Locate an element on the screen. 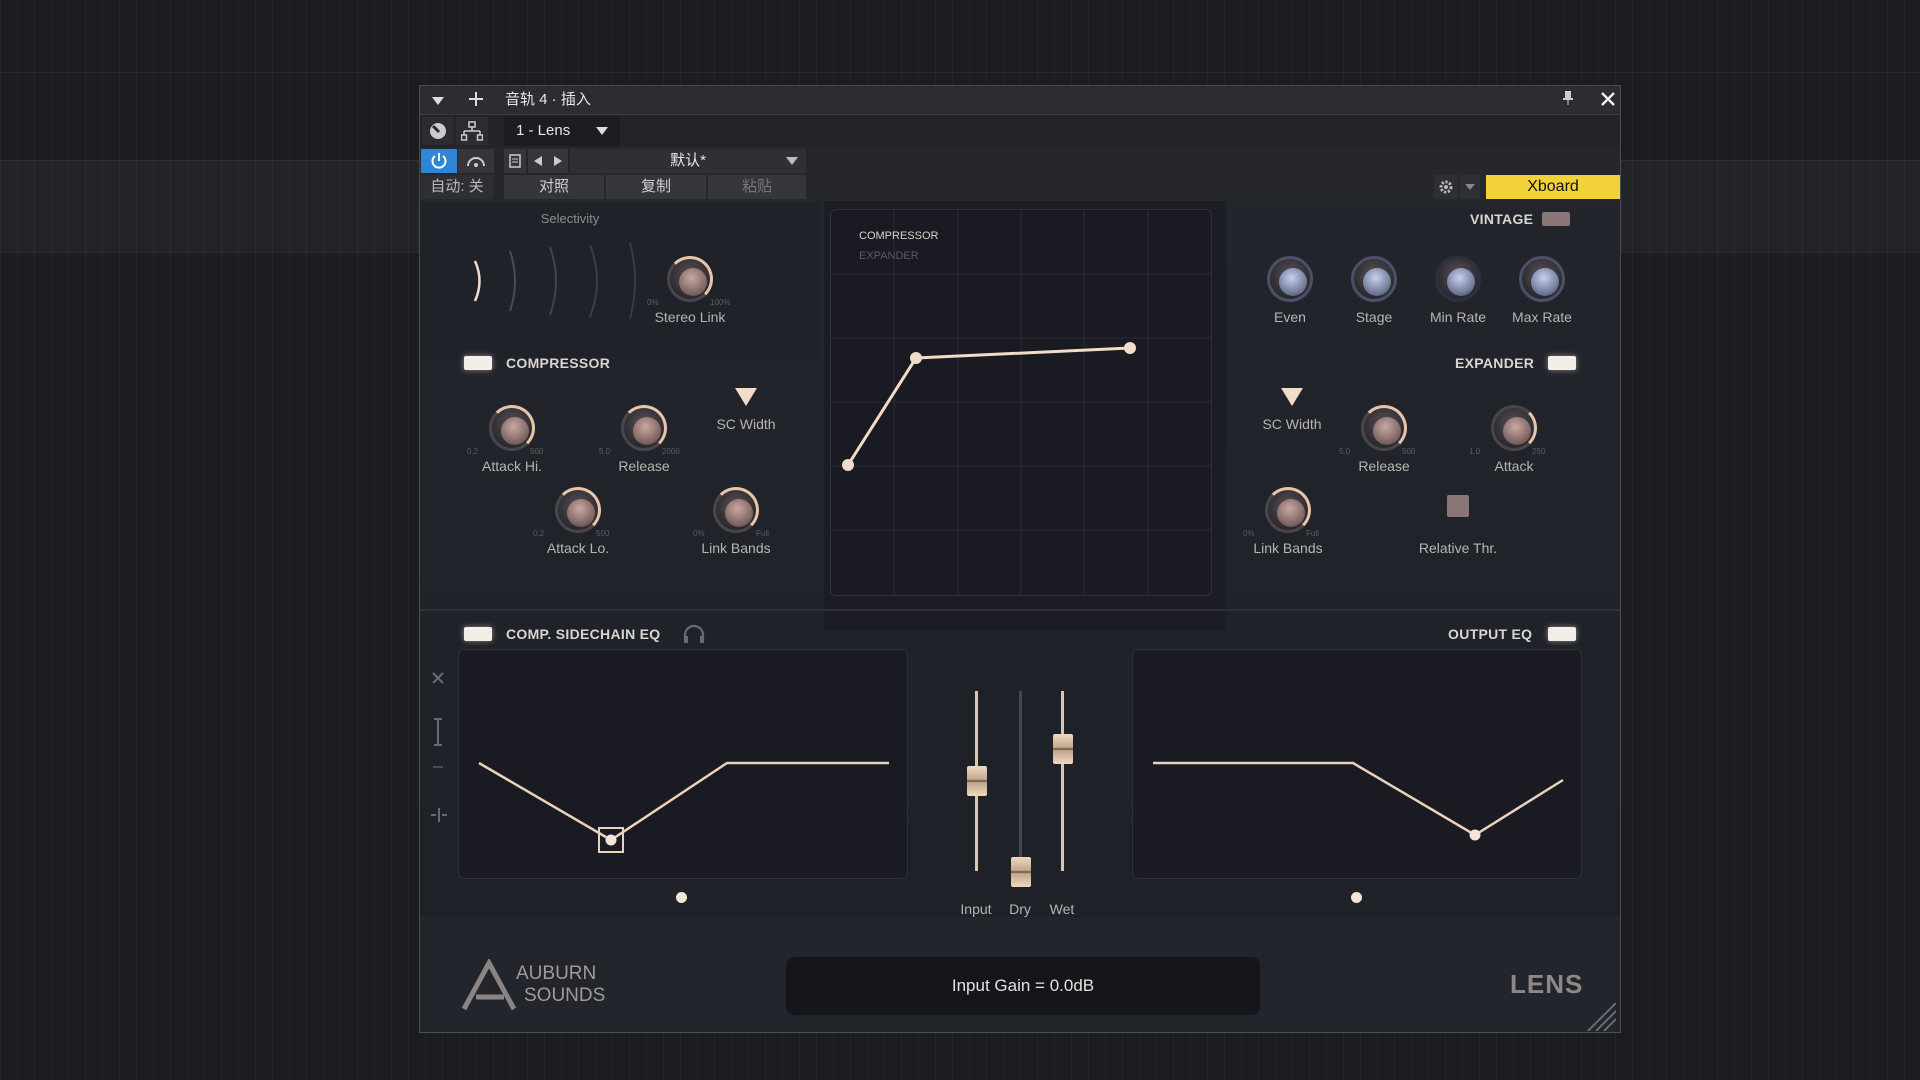 The width and height of the screenshot is (1920, 1080). brand-line2: SOUNDS is located at coordinates (565, 995).